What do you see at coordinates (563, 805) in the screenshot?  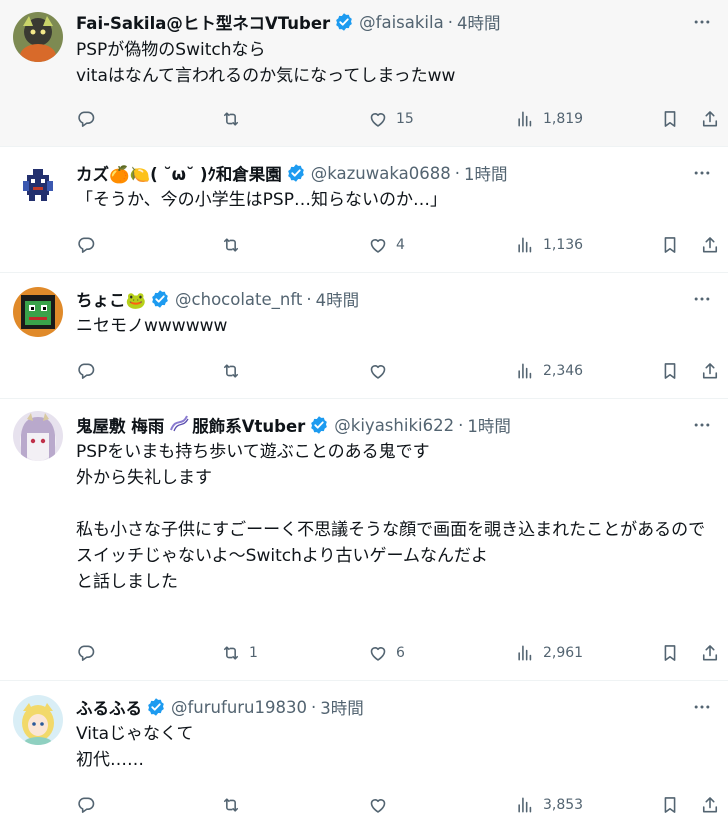 I see `view-count: 3,853` at bounding box center [563, 805].